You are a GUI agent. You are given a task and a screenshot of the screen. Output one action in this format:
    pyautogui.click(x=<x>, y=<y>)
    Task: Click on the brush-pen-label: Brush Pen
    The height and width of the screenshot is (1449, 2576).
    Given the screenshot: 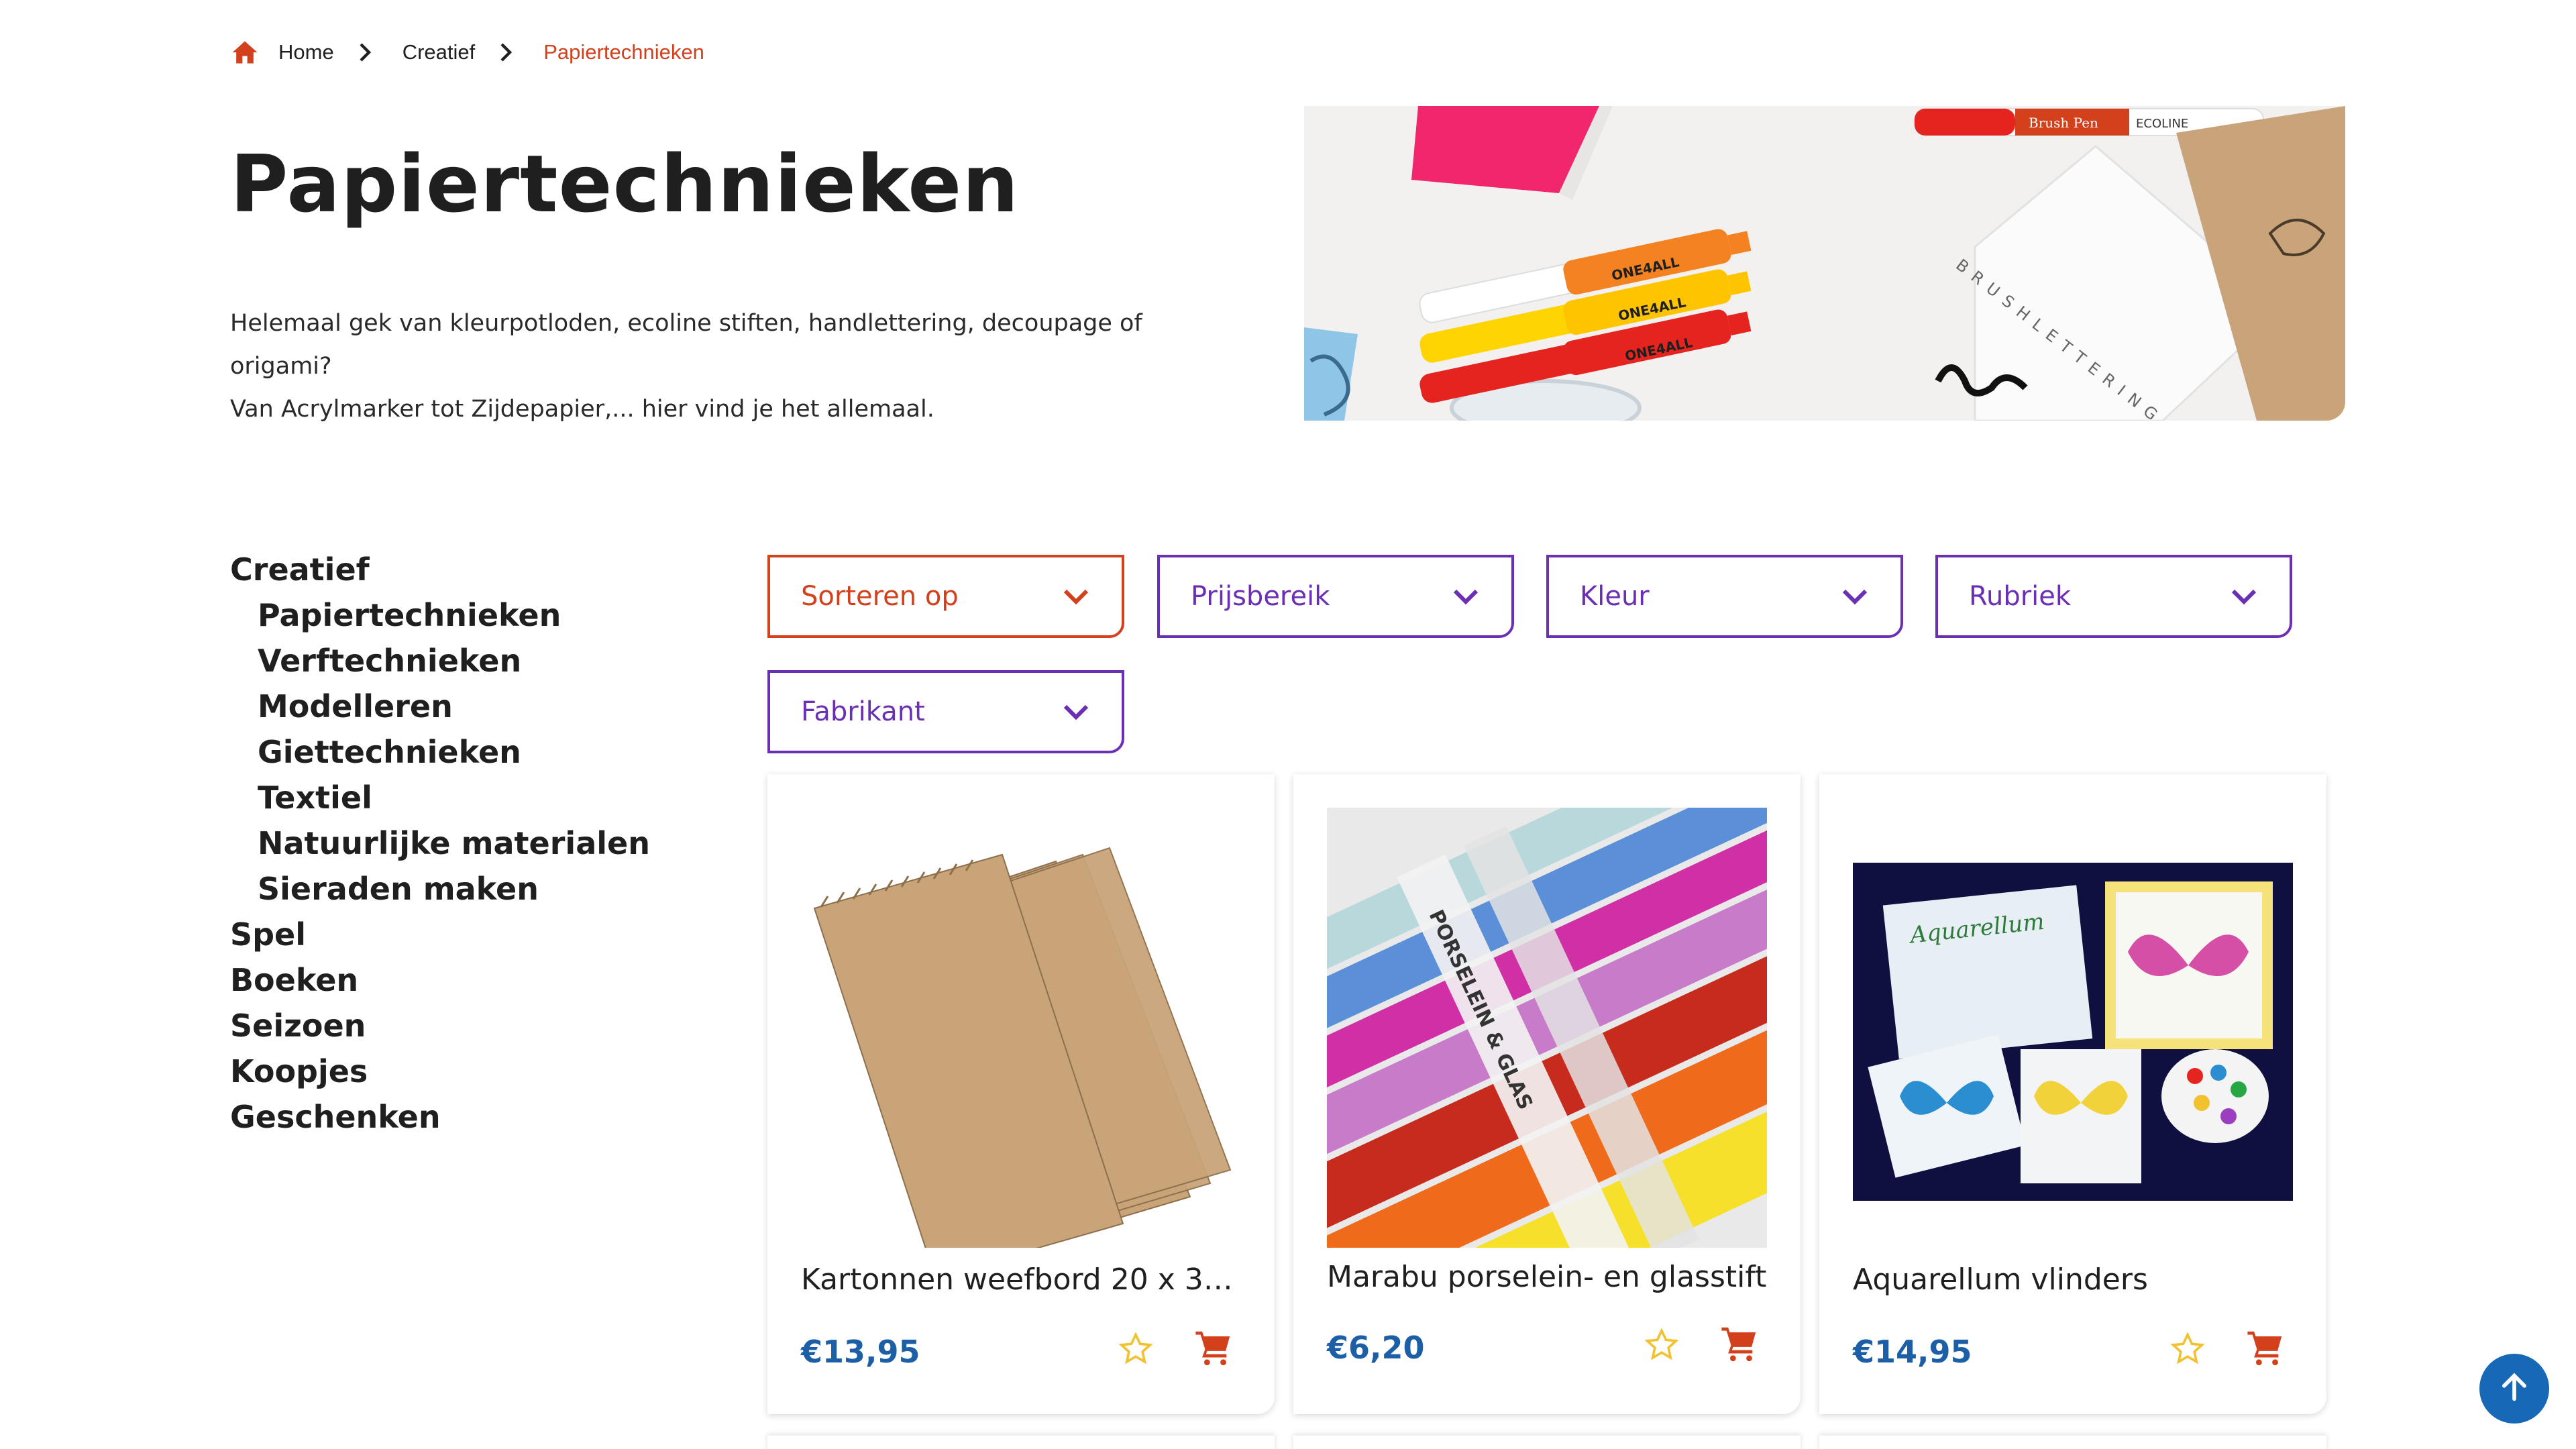 What is the action you would take?
    pyautogui.click(x=2063, y=123)
    